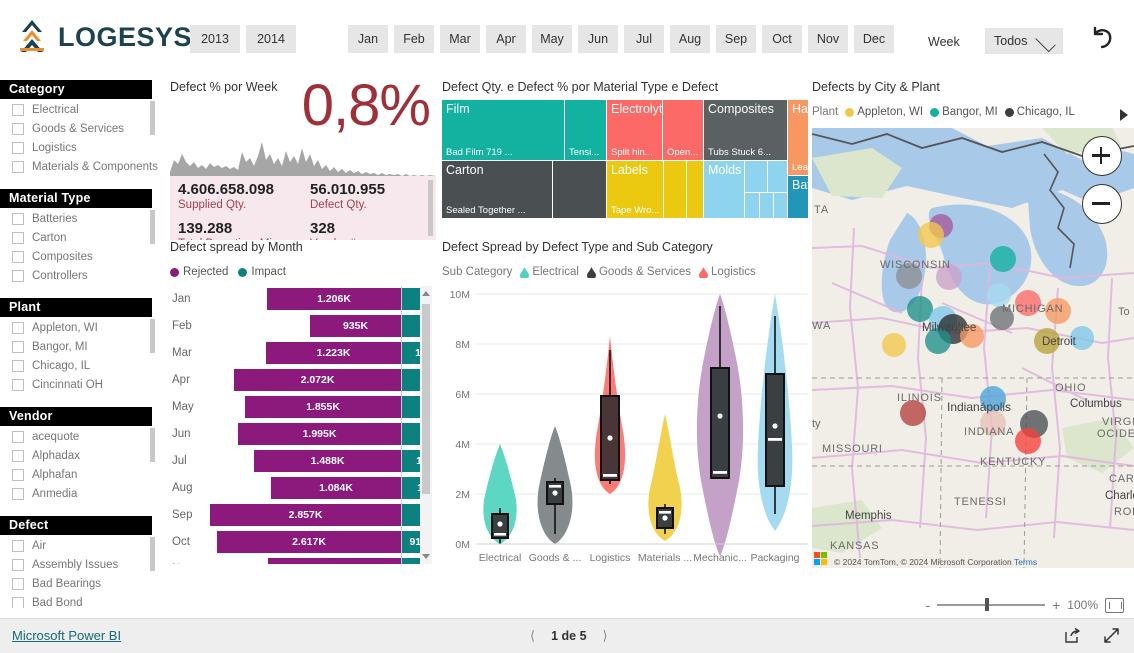 This screenshot has height=653, width=1134. Describe the element at coordinates (319, 434) in the screenshot. I see `tornado-bar-rejected: 1.995K` at that location.